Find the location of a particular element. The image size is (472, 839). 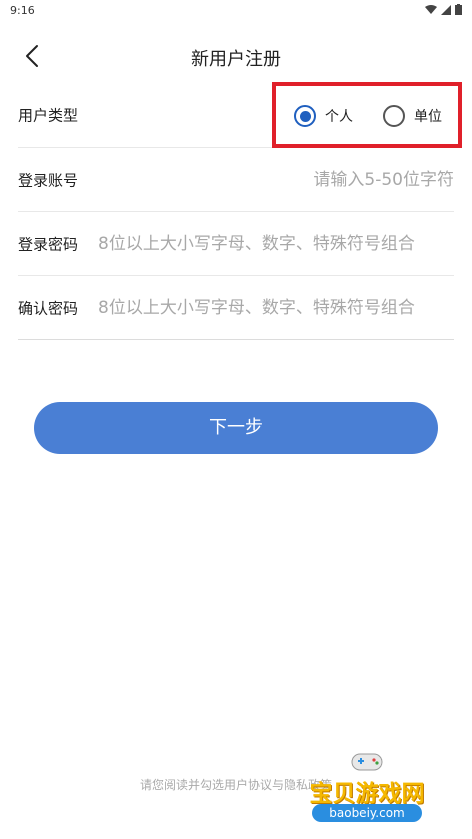

radio-selected-dot is located at coordinates (305, 116).